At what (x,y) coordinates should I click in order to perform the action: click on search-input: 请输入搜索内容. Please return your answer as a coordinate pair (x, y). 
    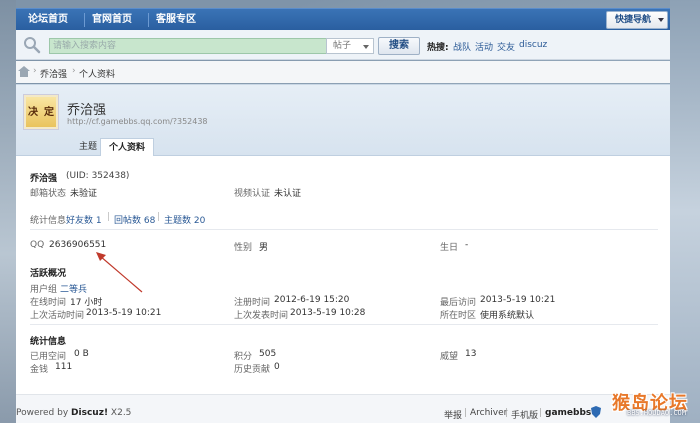
    Looking at the image, I should click on (195, 46).